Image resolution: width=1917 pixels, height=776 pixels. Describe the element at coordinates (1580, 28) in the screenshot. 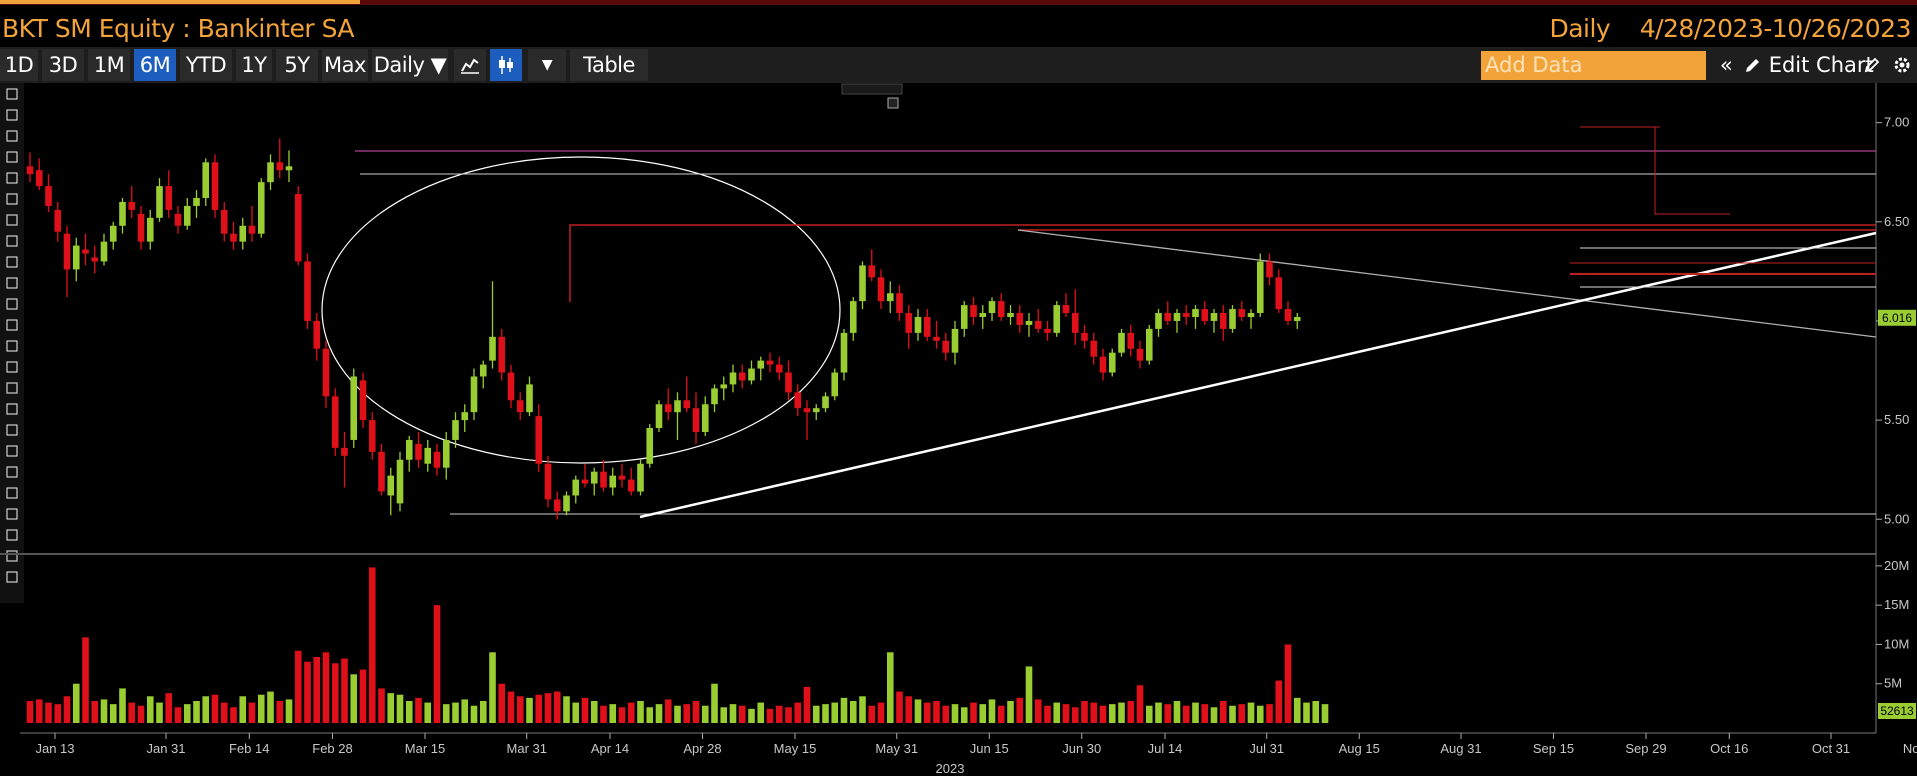

I see `period-label: Daily` at that location.